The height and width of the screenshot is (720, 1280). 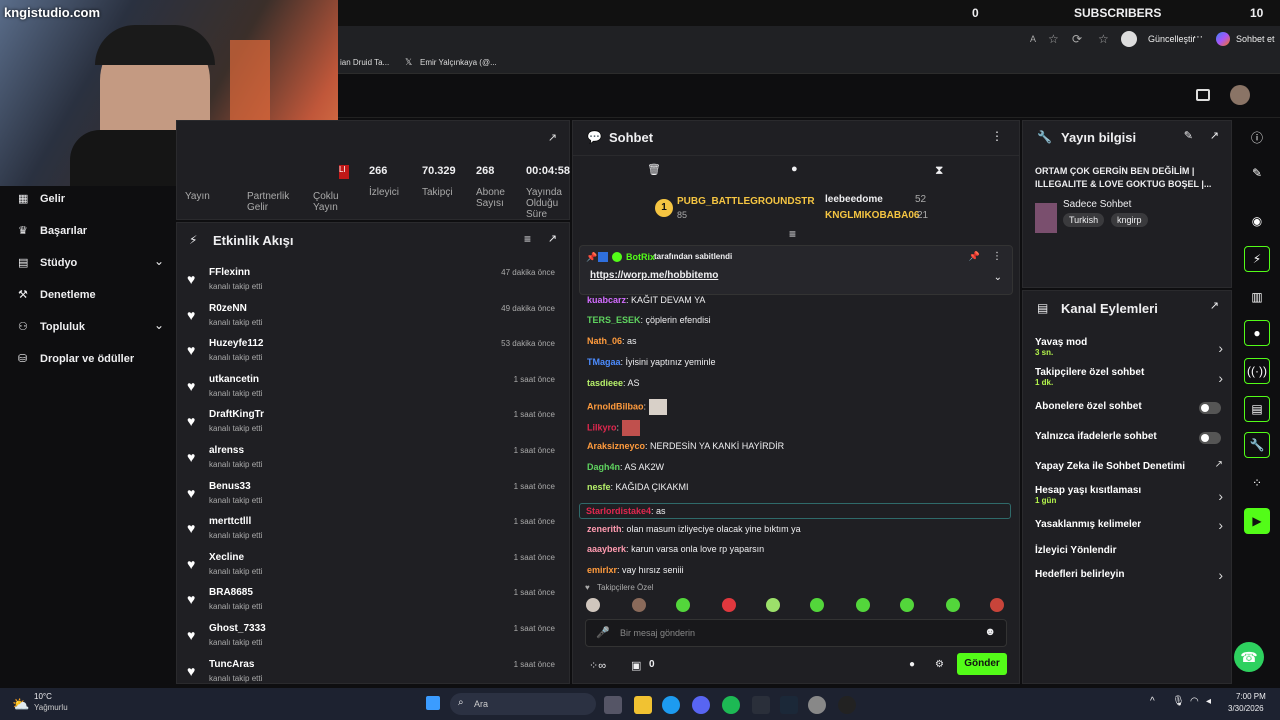 What do you see at coordinates (91, 232) in the screenshot?
I see `sidebar-item-basarilar: ♛ Başarılar` at bounding box center [91, 232].